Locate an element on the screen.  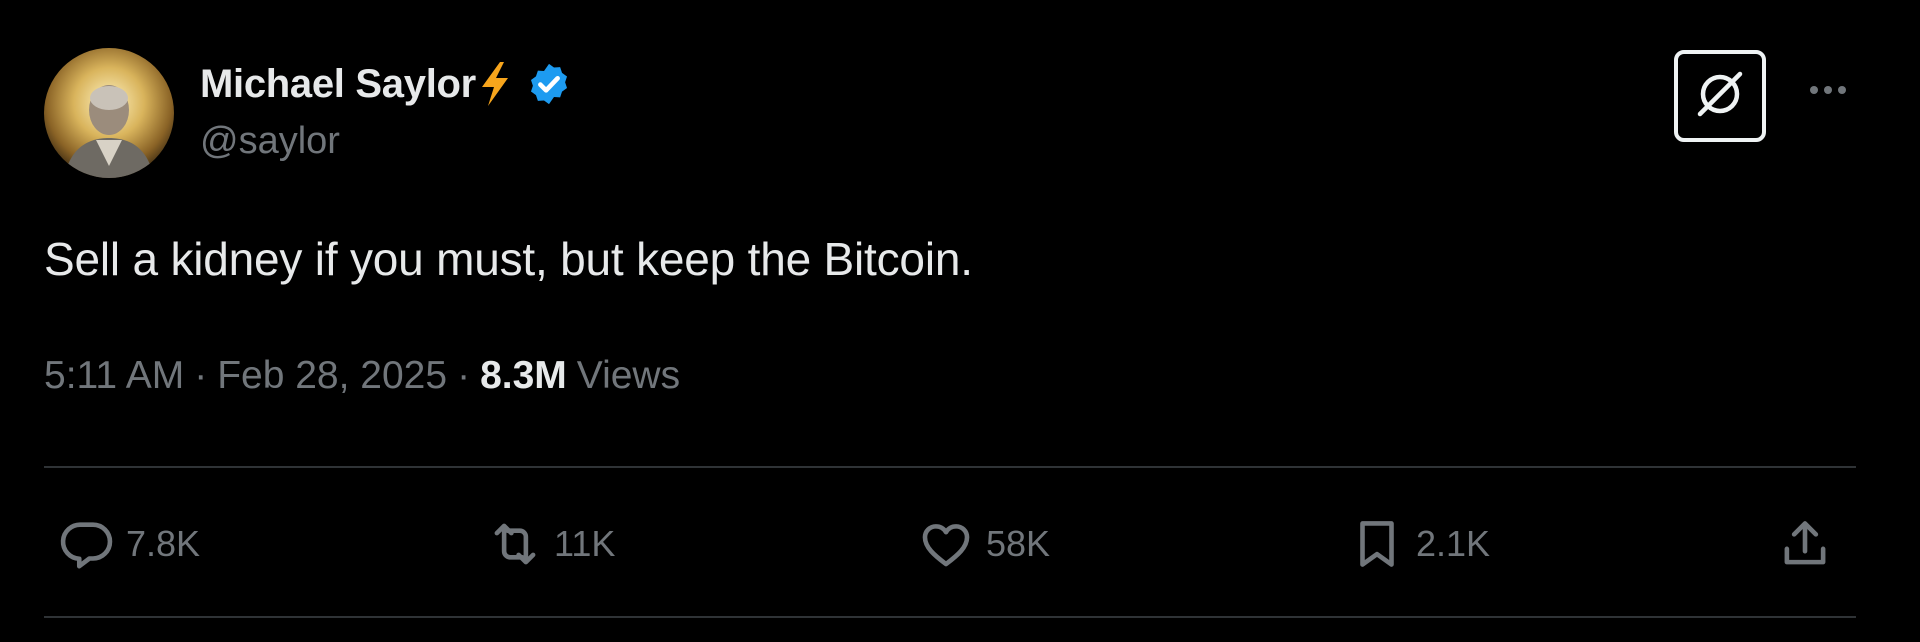
avatar-image is located at coordinates (109, 113).